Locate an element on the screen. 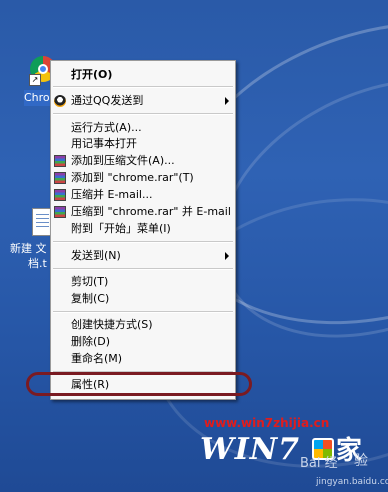  menu-item-label: 复制(C) is located at coordinates (90, 298).